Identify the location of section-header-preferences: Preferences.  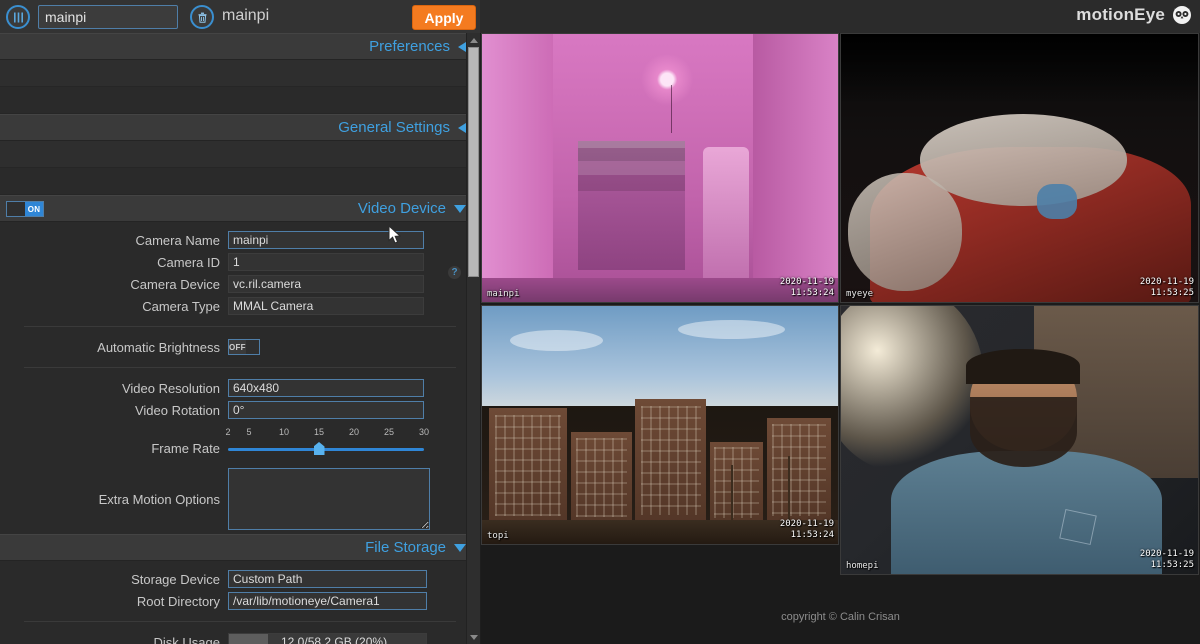
(240, 46).